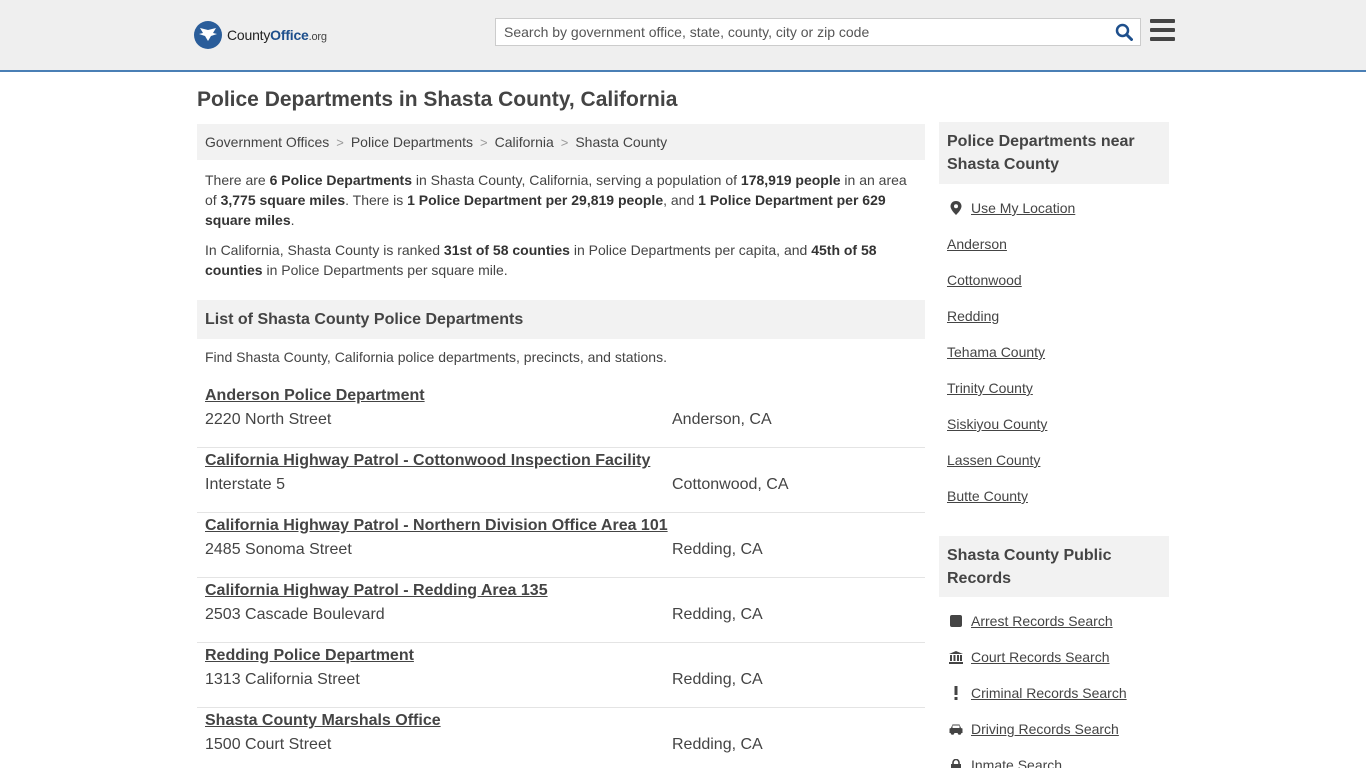 The width and height of the screenshot is (1366, 768). I want to click on search-button, so click(1124, 32).